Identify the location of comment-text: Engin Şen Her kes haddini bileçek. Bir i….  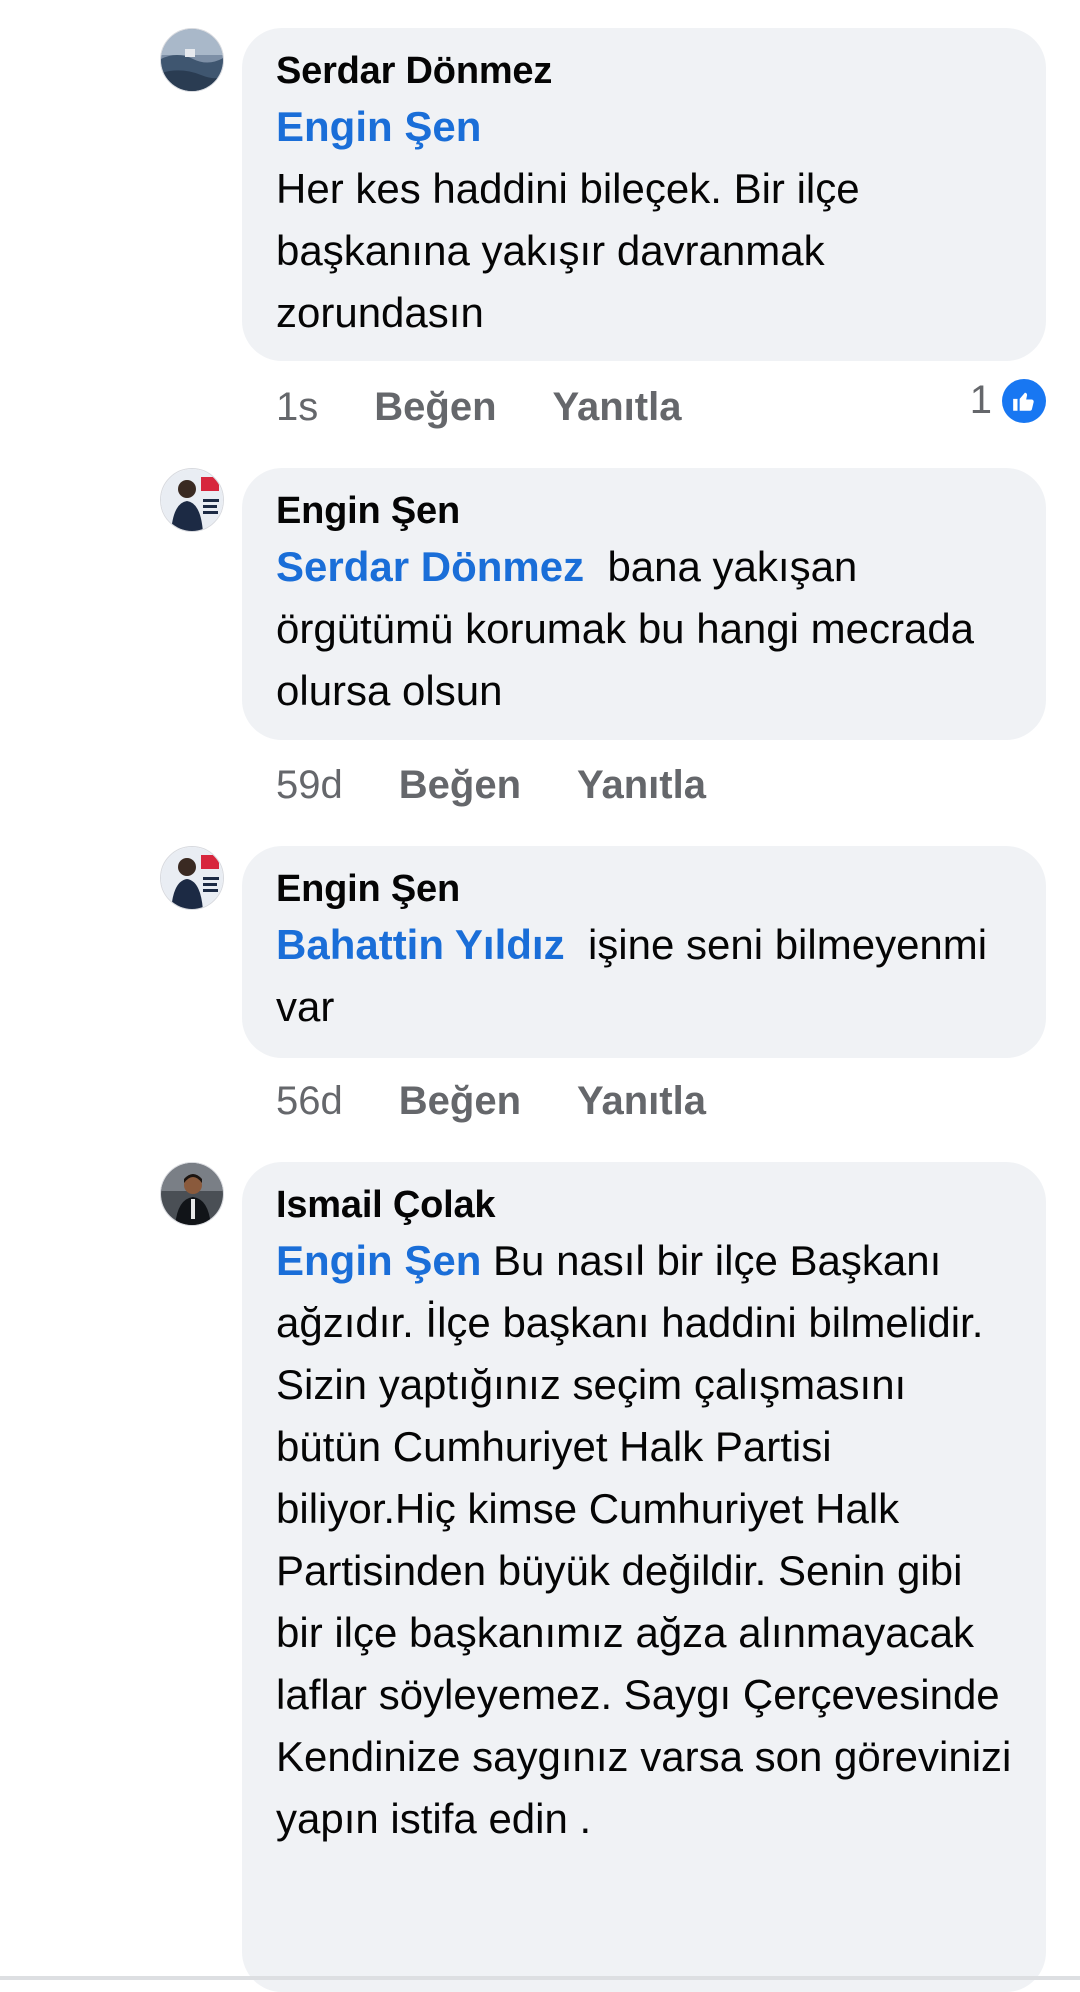
(646, 220).